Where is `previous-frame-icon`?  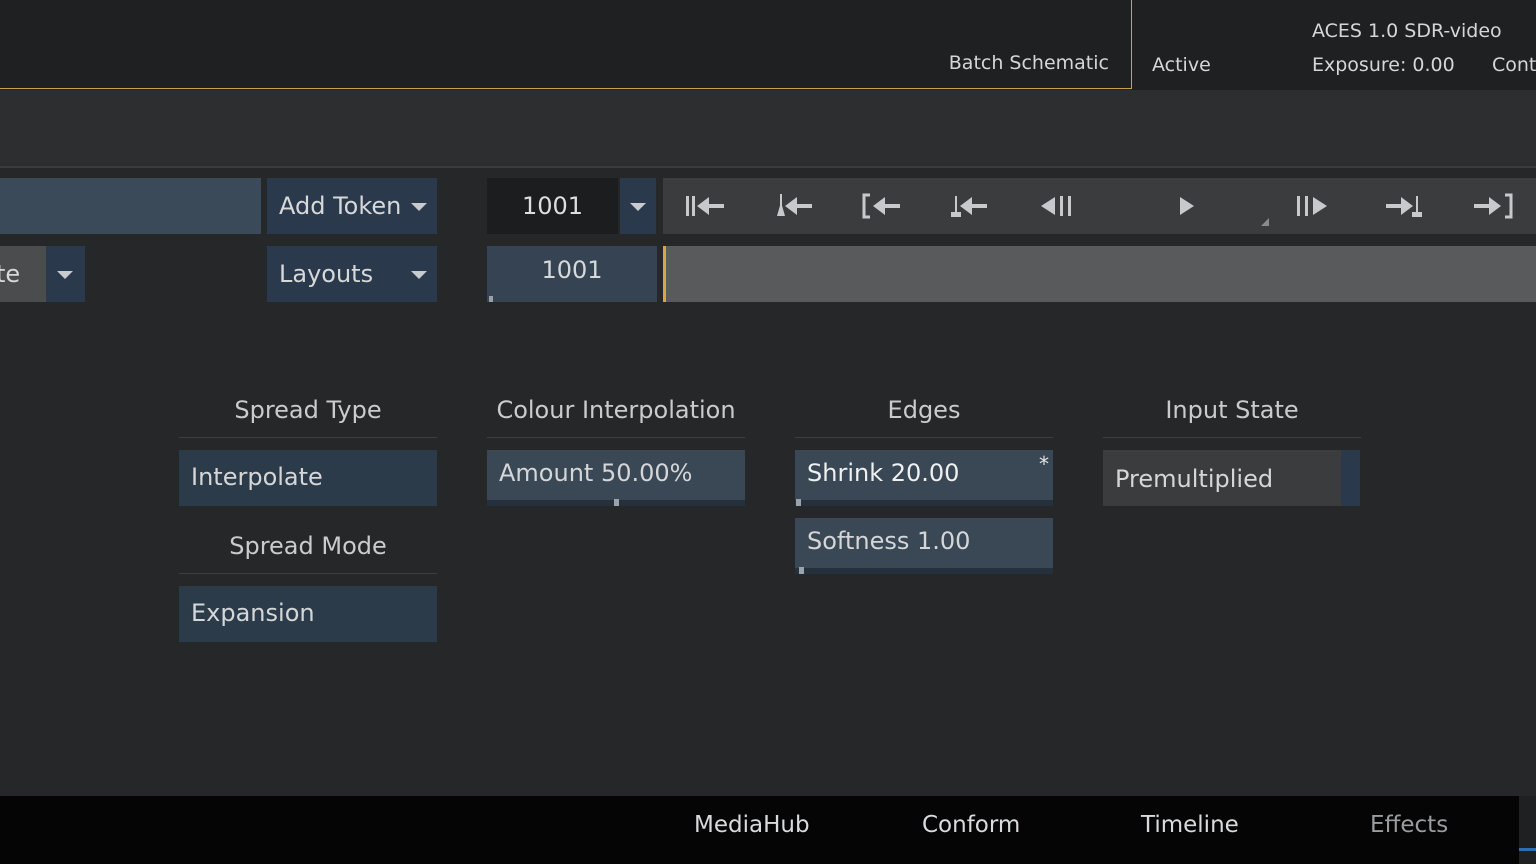
previous-frame-icon is located at coordinates (970, 206).